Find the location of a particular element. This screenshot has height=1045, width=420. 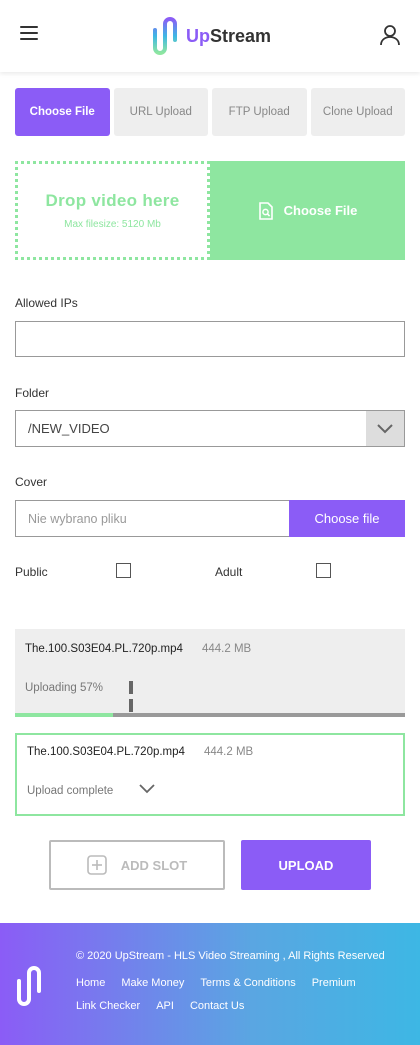

upload-status: Uploading 57% is located at coordinates (64, 688).